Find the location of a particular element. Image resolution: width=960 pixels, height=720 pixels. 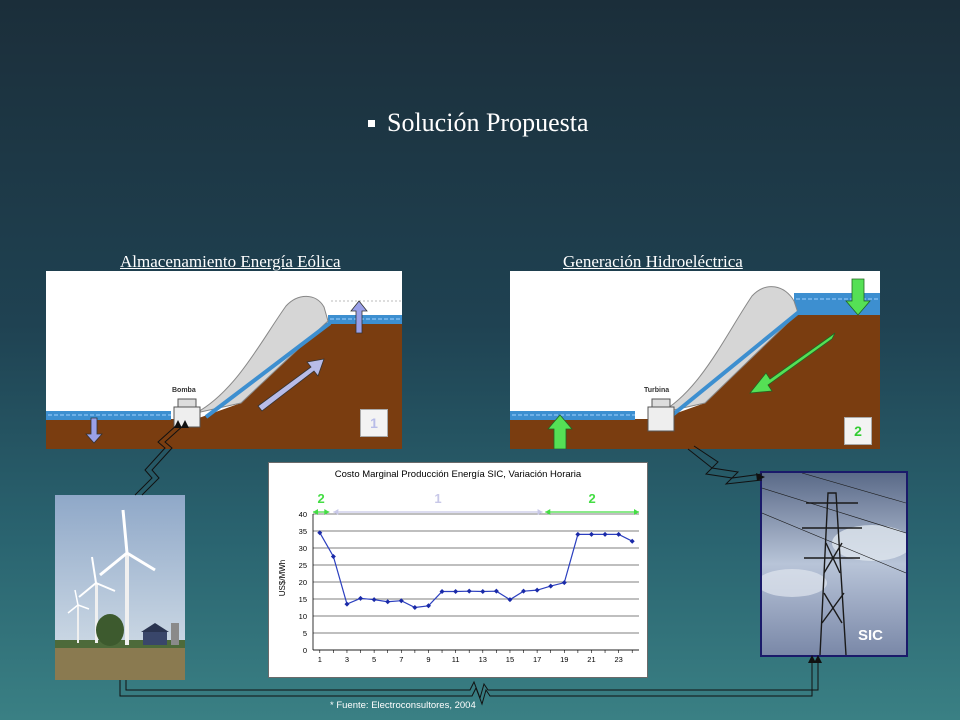

series-line is located at coordinates (476, 570).